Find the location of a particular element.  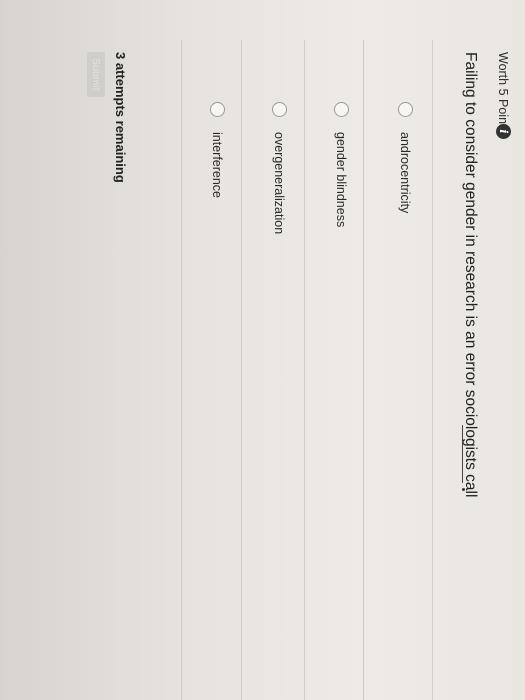

option-label: gender blindness is located at coordinates (341, 180).